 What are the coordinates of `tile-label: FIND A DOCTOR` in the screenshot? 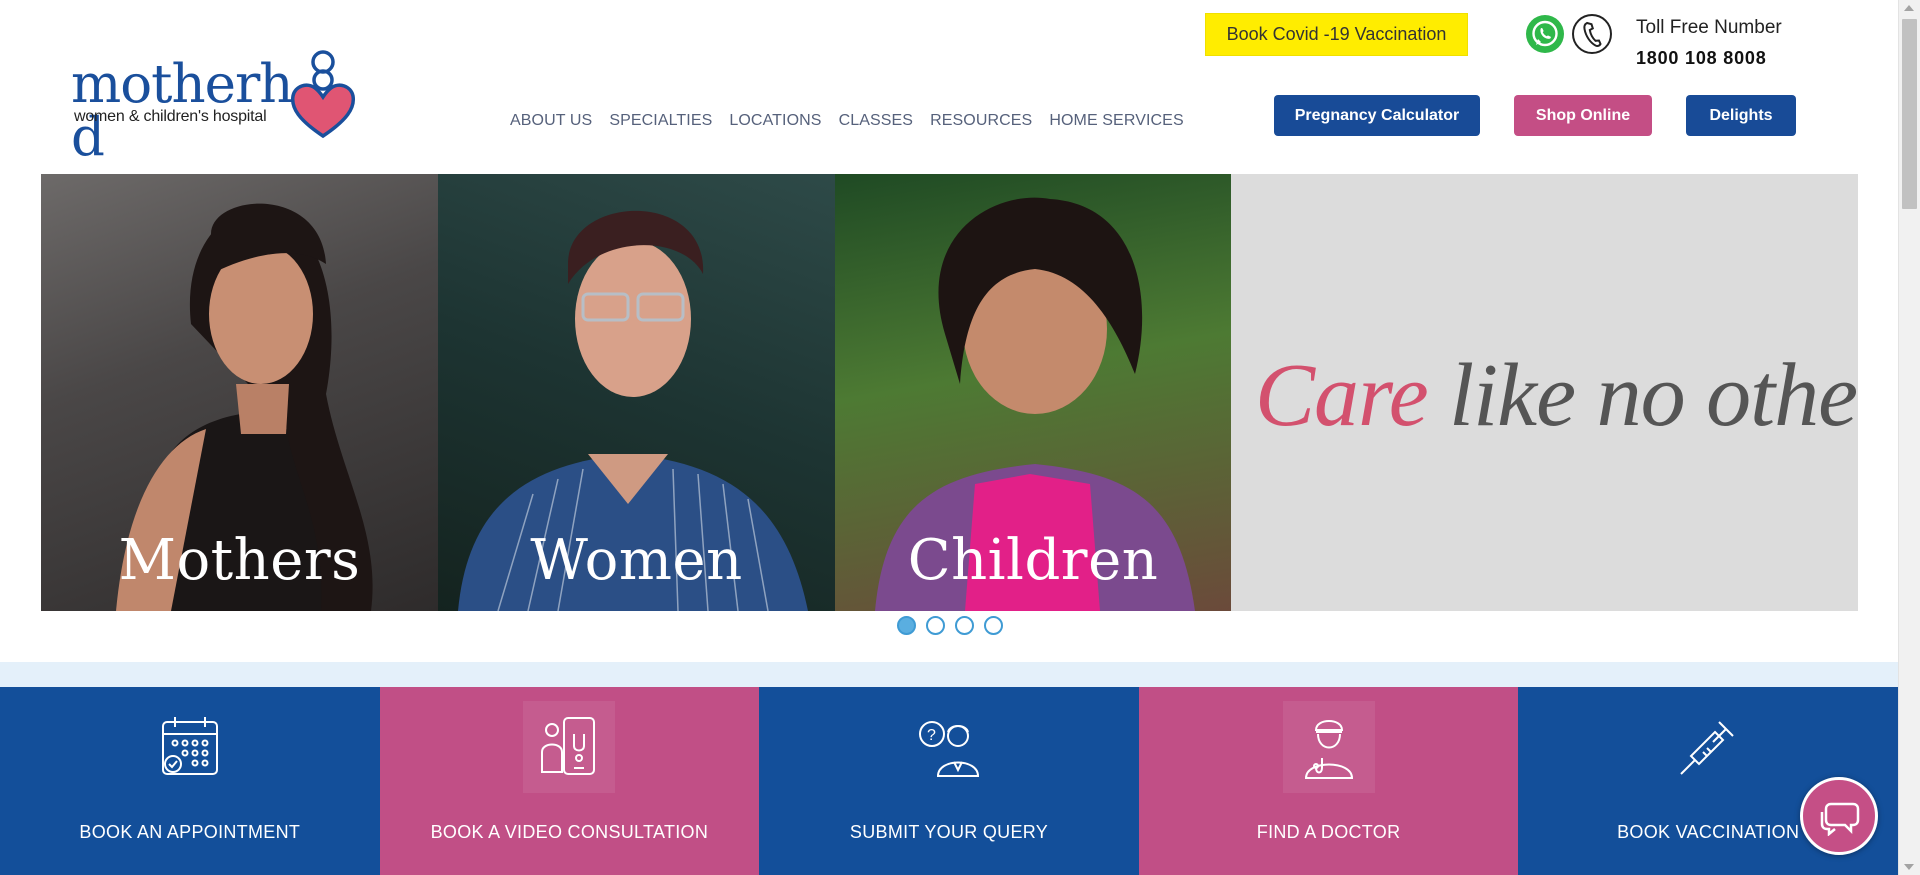 It's located at (1328, 832).